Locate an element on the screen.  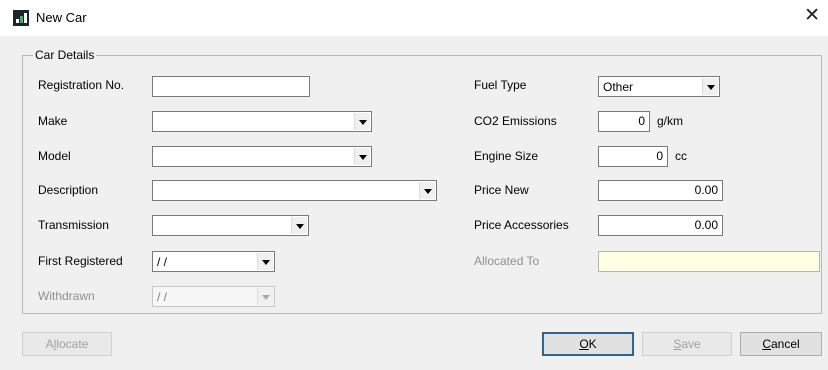
close-icon: ✕ is located at coordinates (812, 16).